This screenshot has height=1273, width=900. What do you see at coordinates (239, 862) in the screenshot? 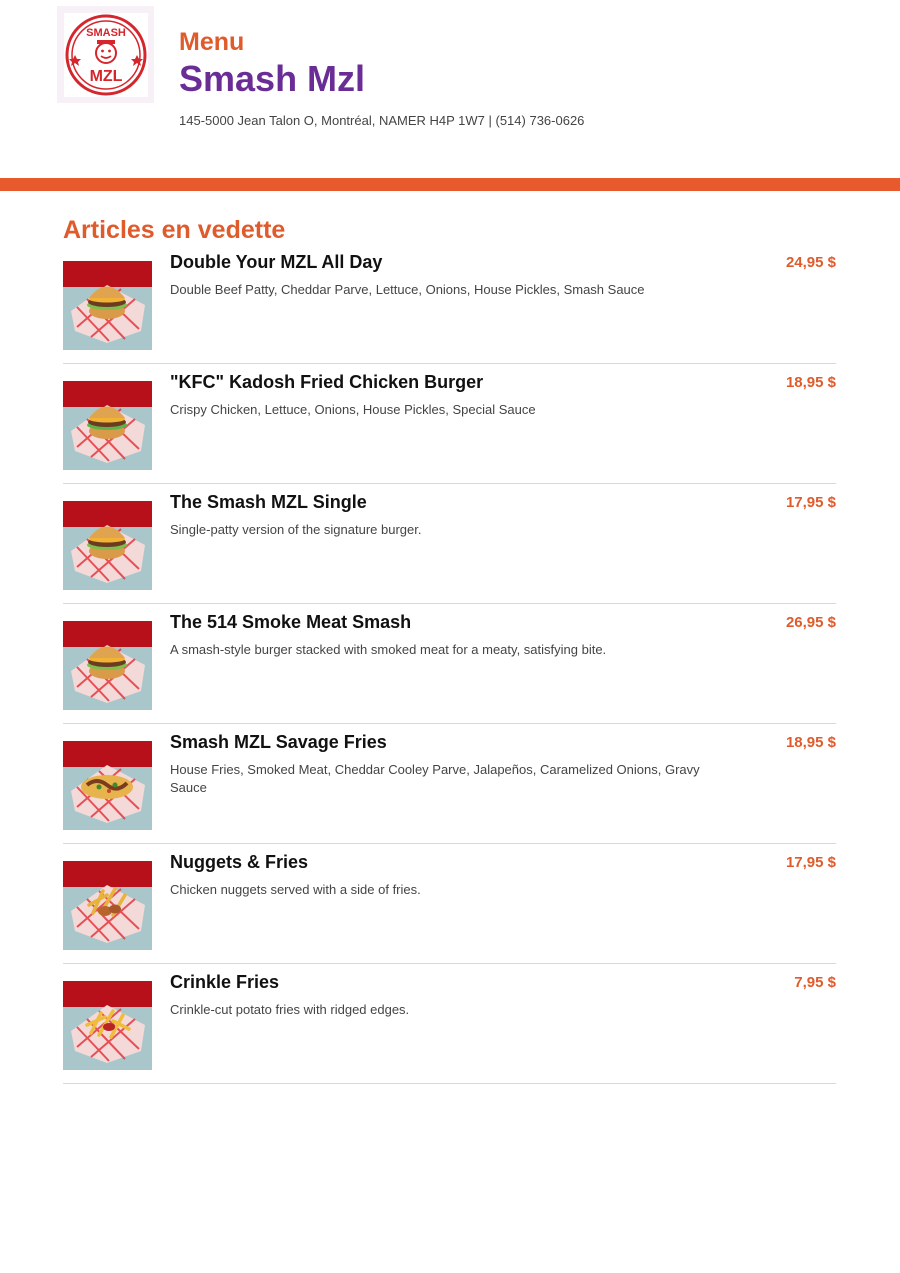
I see `menu-item-name: Nuggets & Fries` at bounding box center [239, 862].